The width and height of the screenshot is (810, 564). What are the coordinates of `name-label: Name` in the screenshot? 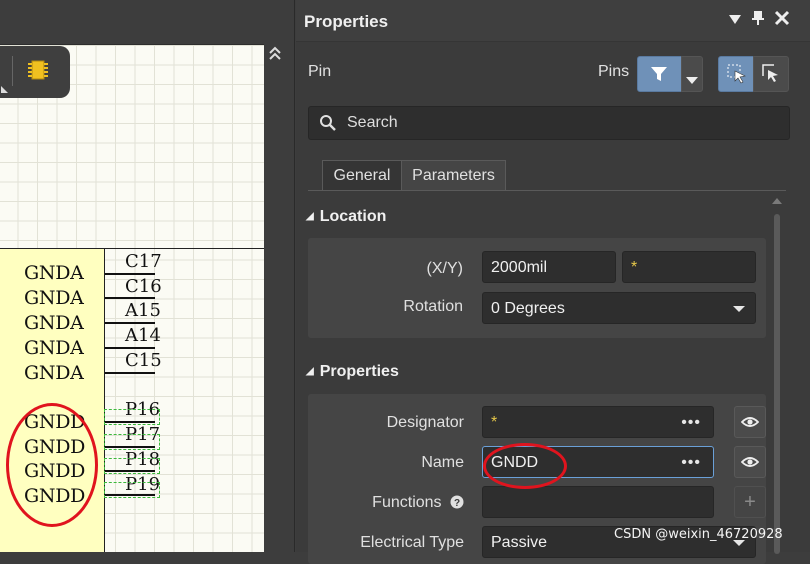 It's located at (442, 462).